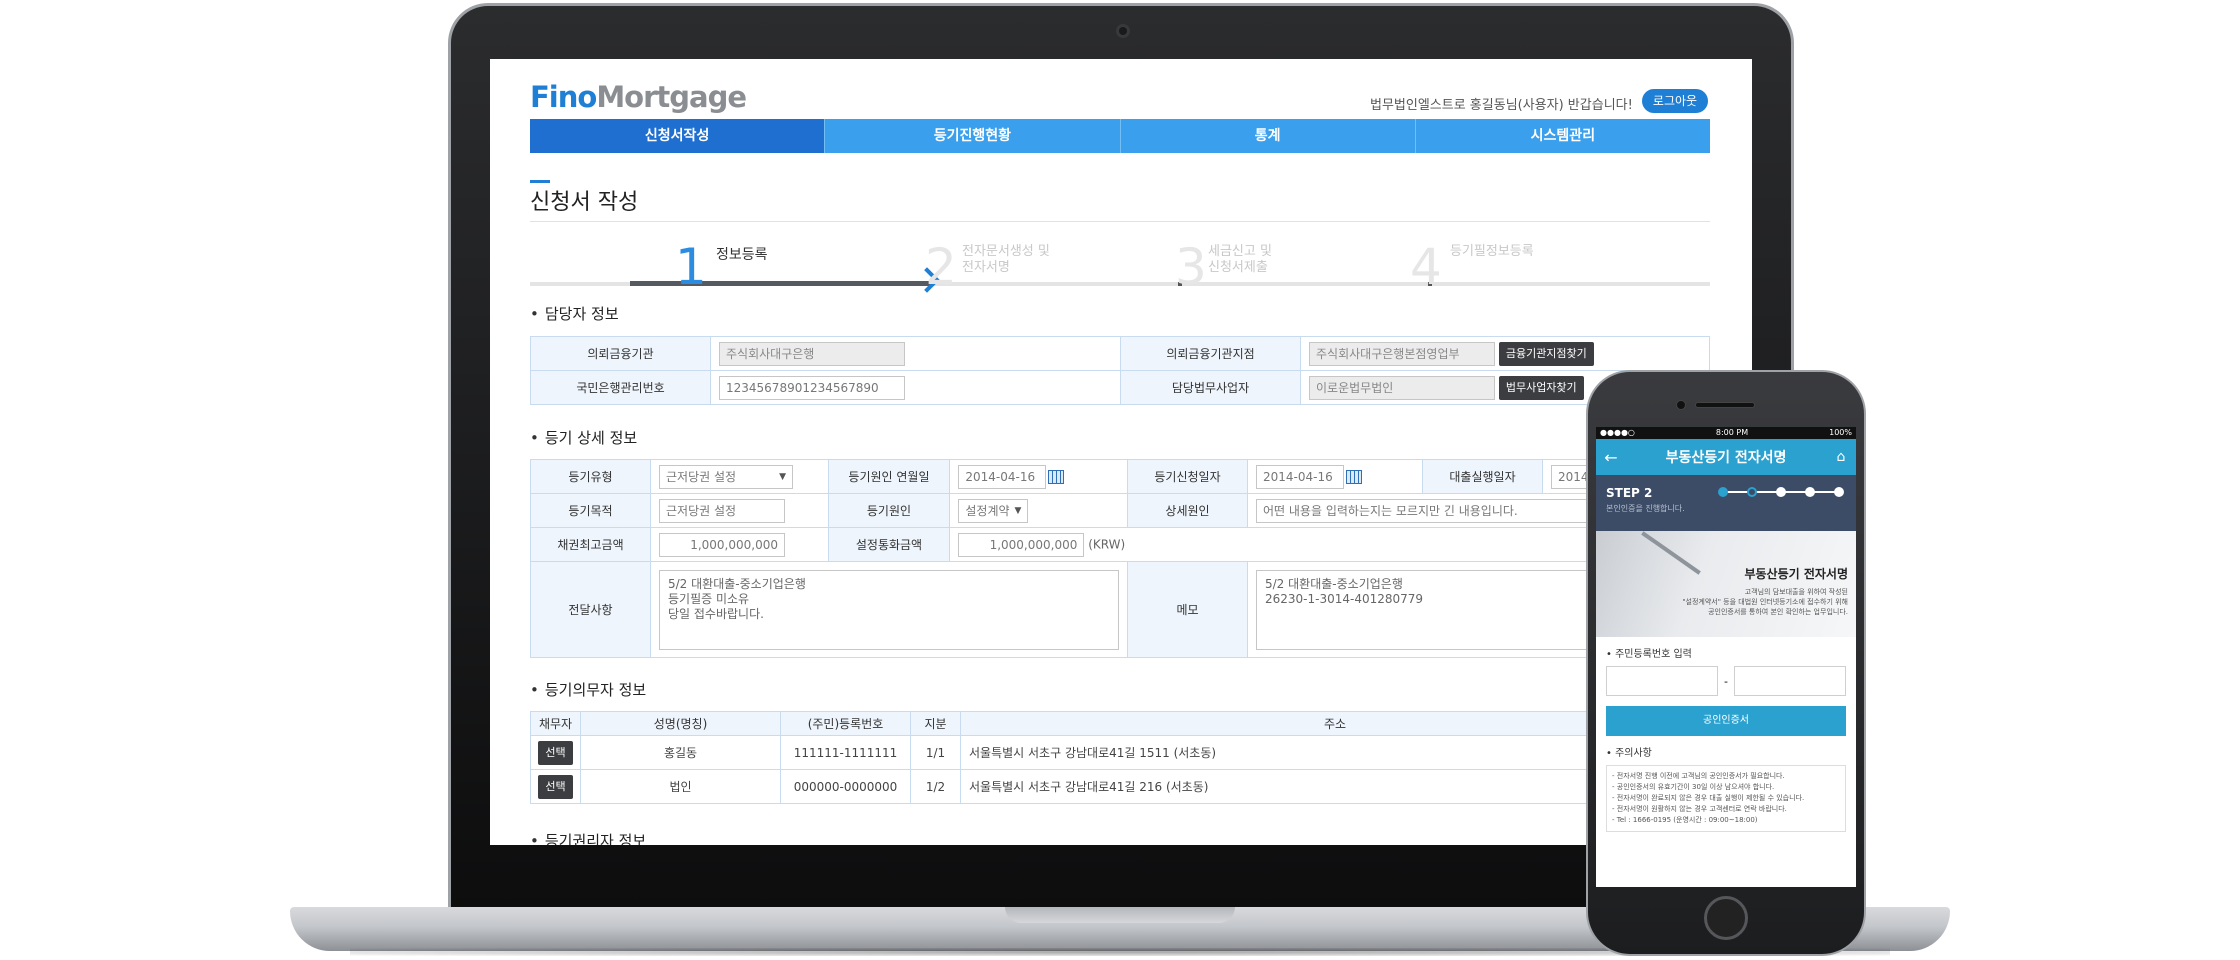  I want to click on back-arrow-icon: ←, so click(1611, 457).